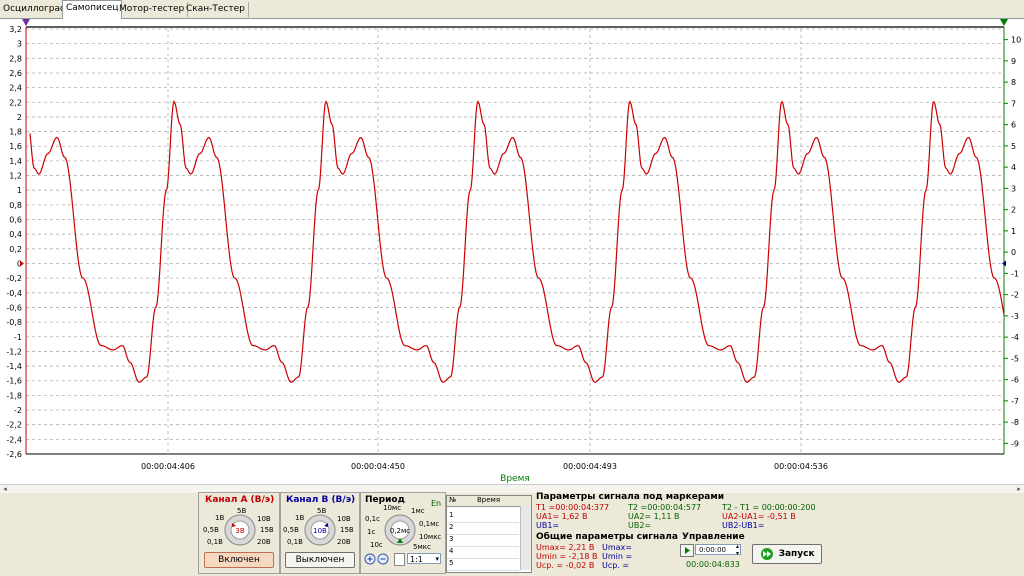 This screenshot has height=576, width=1024. Describe the element at coordinates (15, 220) in the screenshot. I see `y-tick-label: 0,6` at that location.